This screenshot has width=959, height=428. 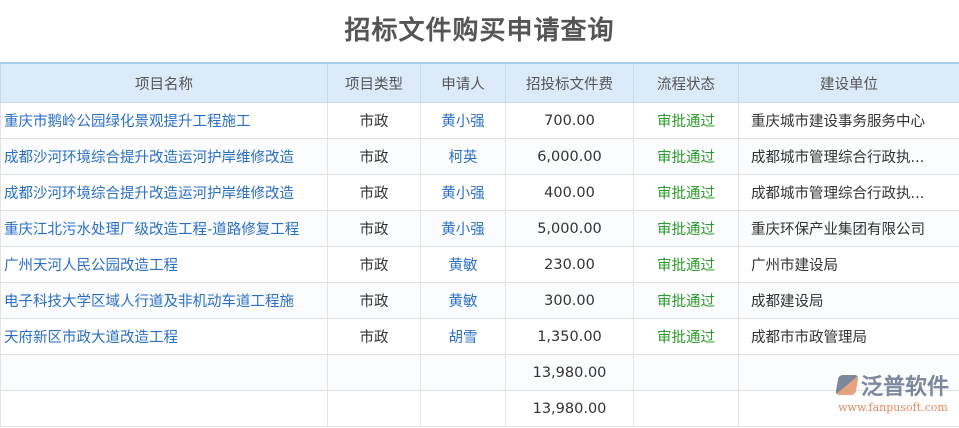 What do you see at coordinates (164, 336) in the screenshot?
I see `cell-name: 天府新区市政大道改造工程` at bounding box center [164, 336].